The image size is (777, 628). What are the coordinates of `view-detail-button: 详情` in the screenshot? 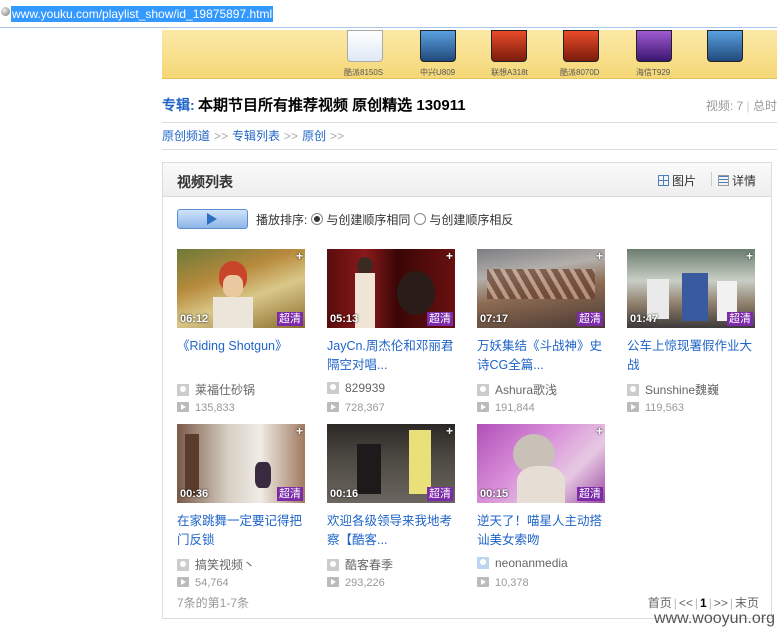 It's located at (737, 180).